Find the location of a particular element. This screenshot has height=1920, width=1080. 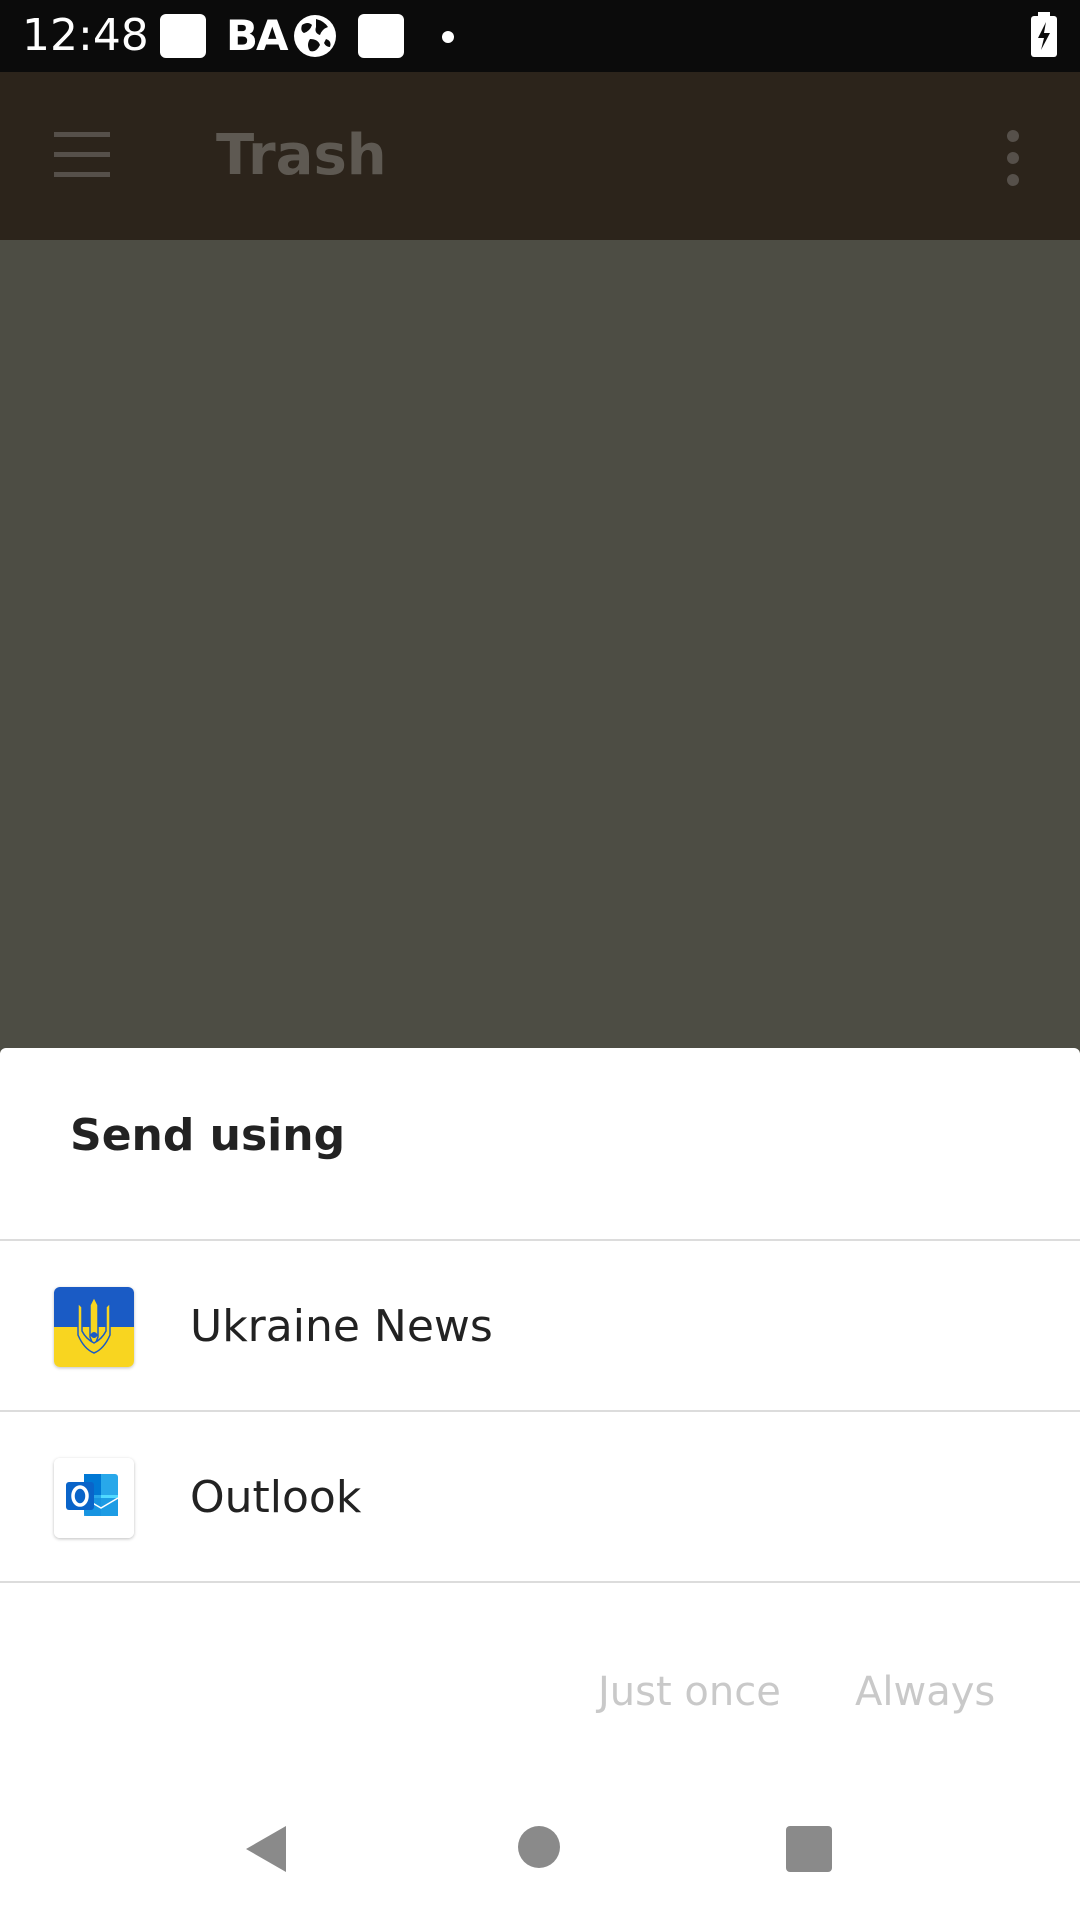

always-button: Always is located at coordinates (925, 1692).